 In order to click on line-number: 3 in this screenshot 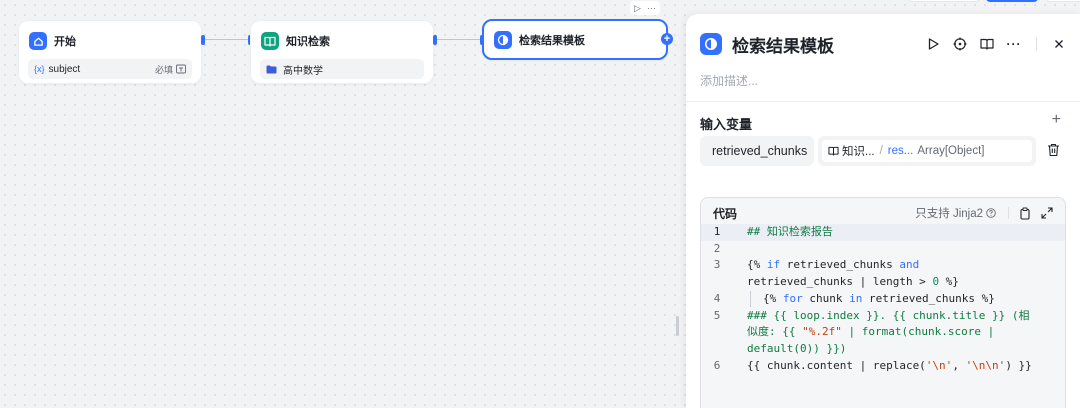, I will do `click(717, 265)`.